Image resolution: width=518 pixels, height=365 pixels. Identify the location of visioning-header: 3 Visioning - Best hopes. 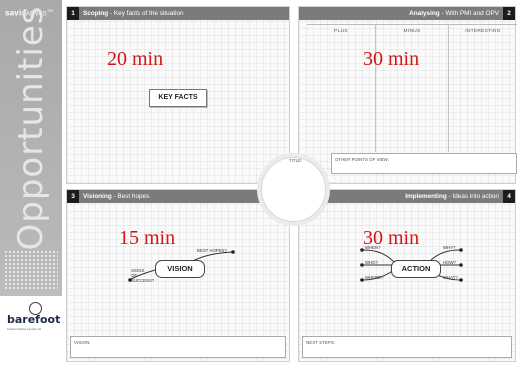
(178, 196).